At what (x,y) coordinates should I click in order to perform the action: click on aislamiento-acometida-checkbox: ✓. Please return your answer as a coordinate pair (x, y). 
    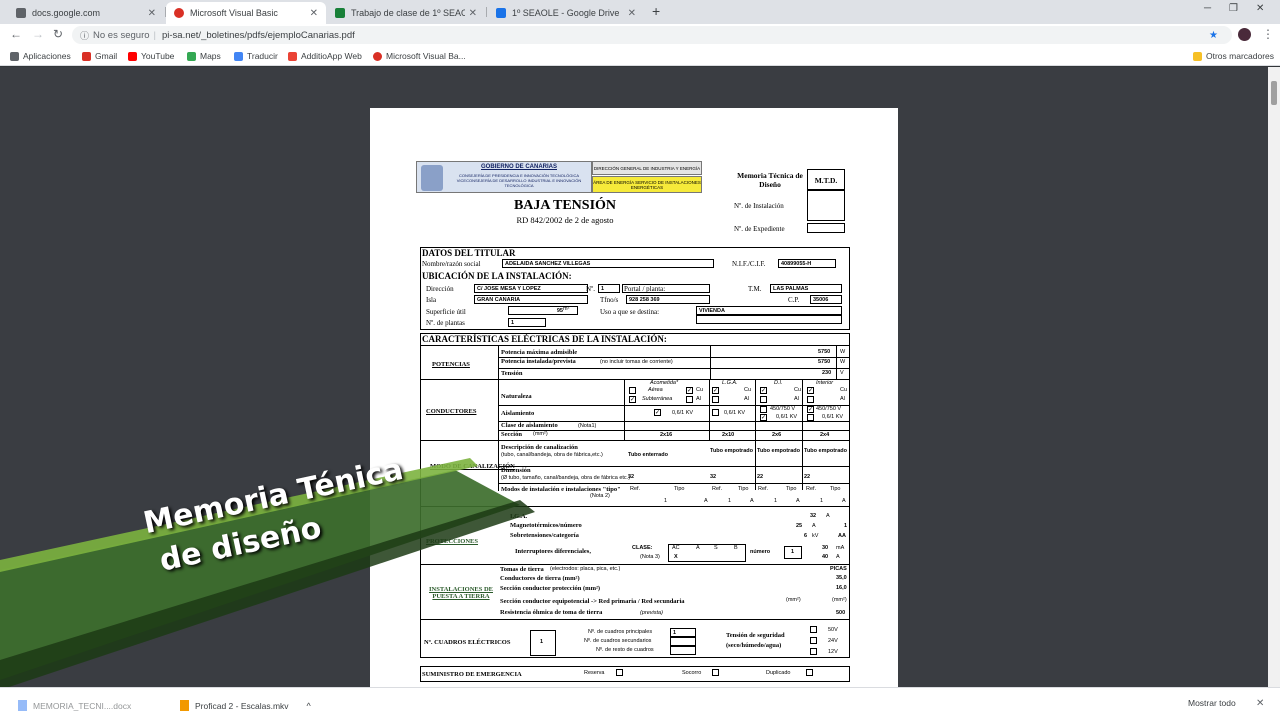
    Looking at the image, I should click on (657, 412).